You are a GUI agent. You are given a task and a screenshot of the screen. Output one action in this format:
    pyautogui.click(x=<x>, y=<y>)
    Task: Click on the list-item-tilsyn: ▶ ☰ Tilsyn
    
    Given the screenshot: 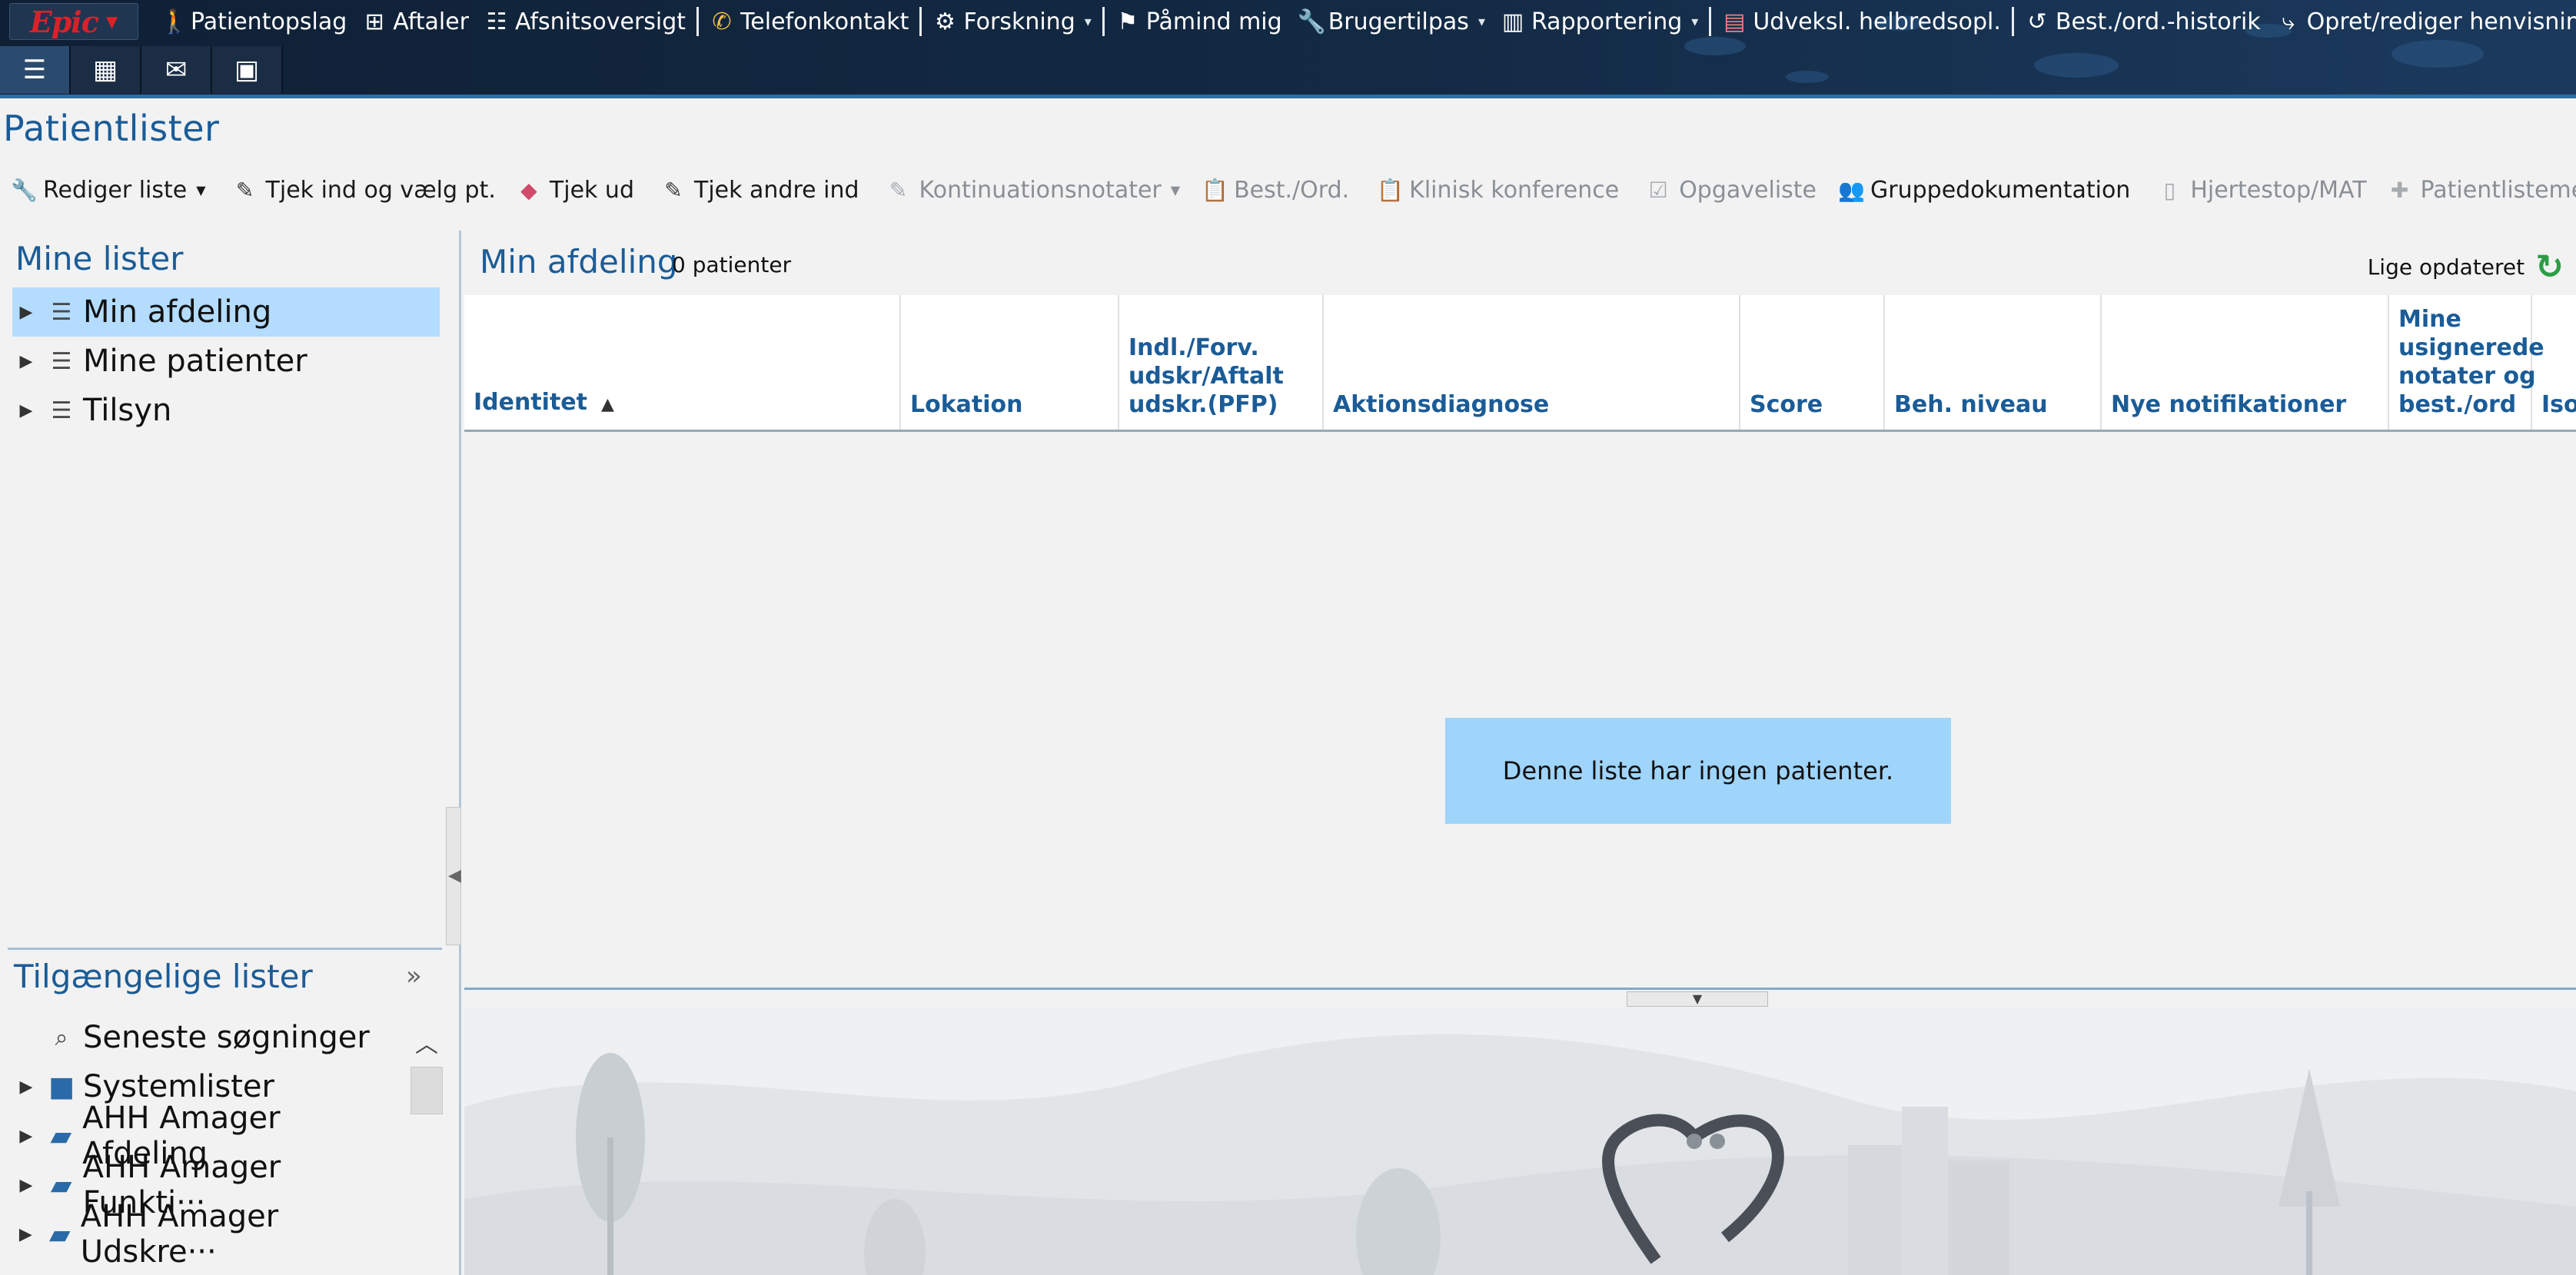 What is the action you would take?
    pyautogui.click(x=226, y=410)
    